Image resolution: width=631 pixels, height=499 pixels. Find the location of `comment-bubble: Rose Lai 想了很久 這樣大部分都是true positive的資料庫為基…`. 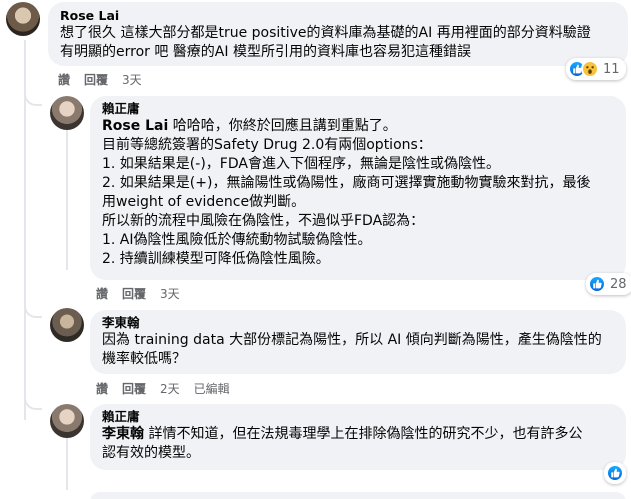

comment-bubble: Rose Lai 想了很久 這樣大部分都是true positive的資料庫為基… is located at coordinates (338, 34).